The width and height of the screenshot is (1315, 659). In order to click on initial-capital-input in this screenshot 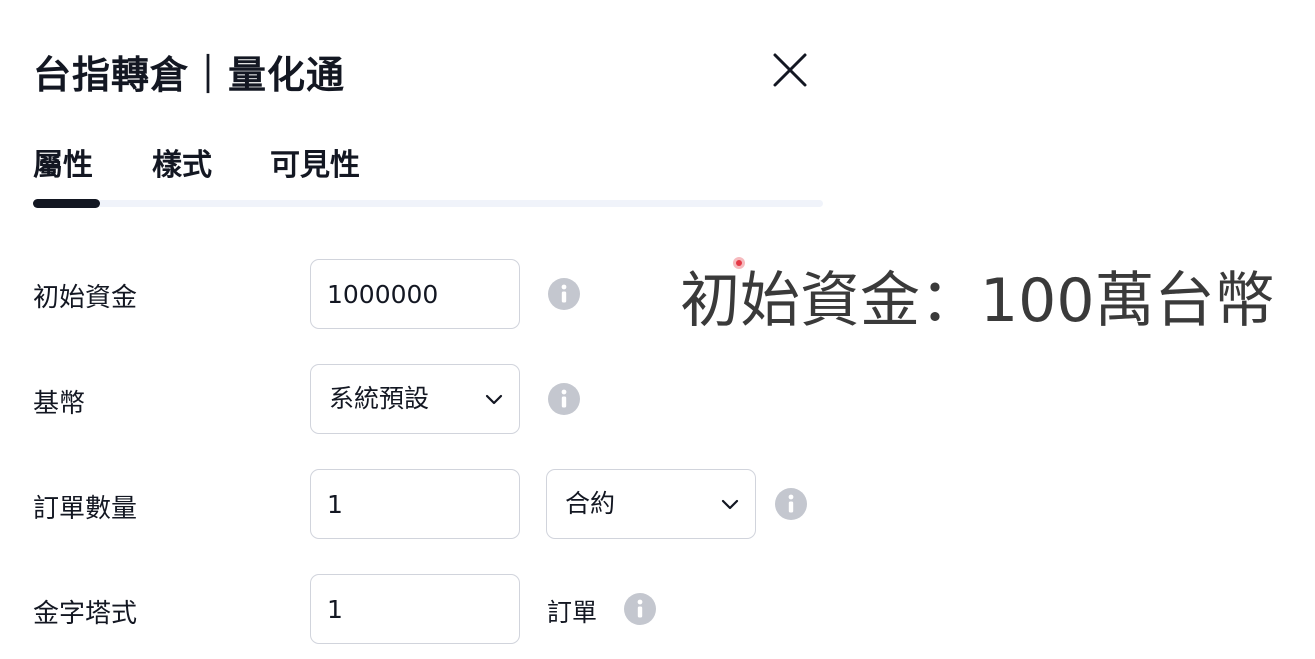, I will do `click(415, 294)`.